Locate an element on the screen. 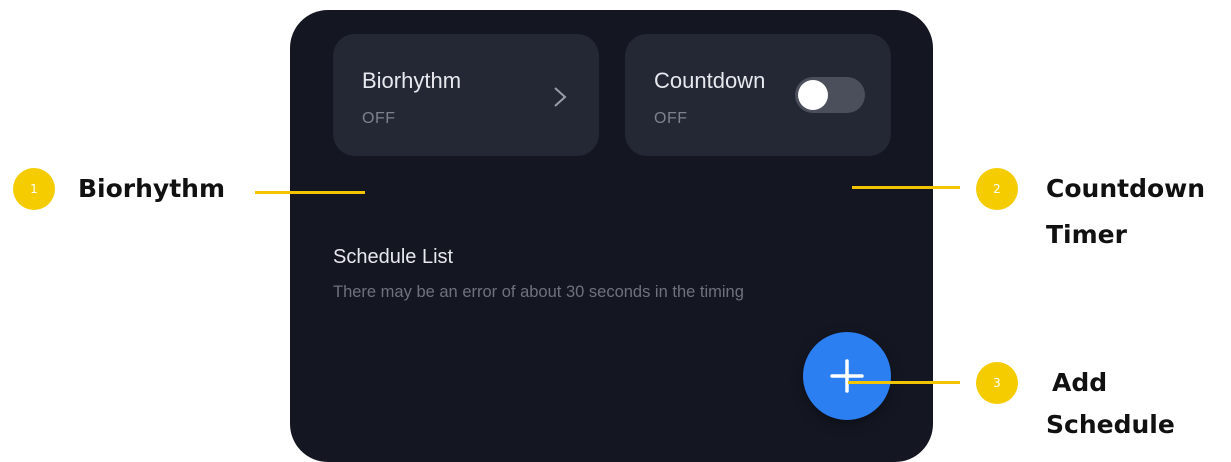  callout-label-biorhythm: Biorhythm is located at coordinates (152, 188).